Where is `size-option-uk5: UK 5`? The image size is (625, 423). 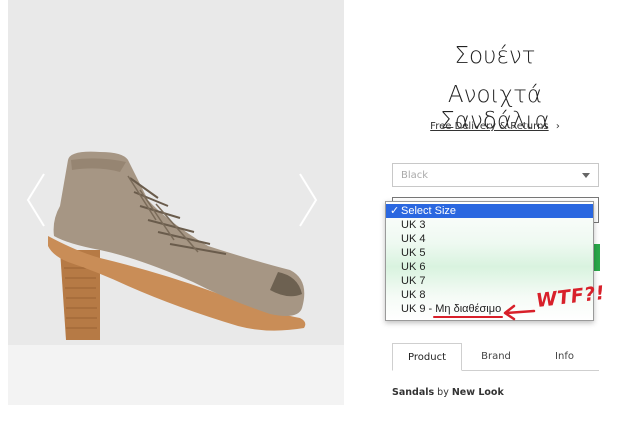
size-option-uk5: UK 5 is located at coordinates (489, 253).